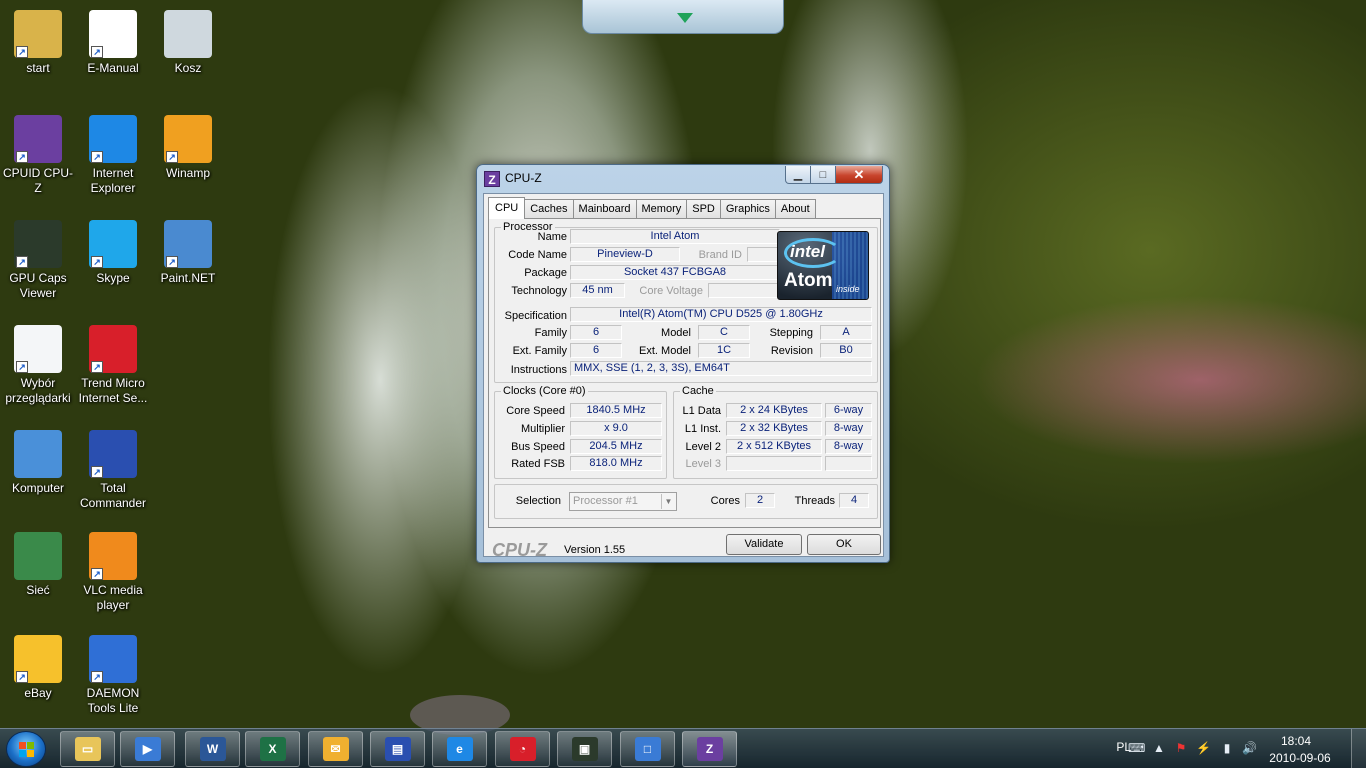 The image size is (1366, 769). Describe the element at coordinates (848, 289) in the screenshot. I see `logo-inside-text: inside` at that location.